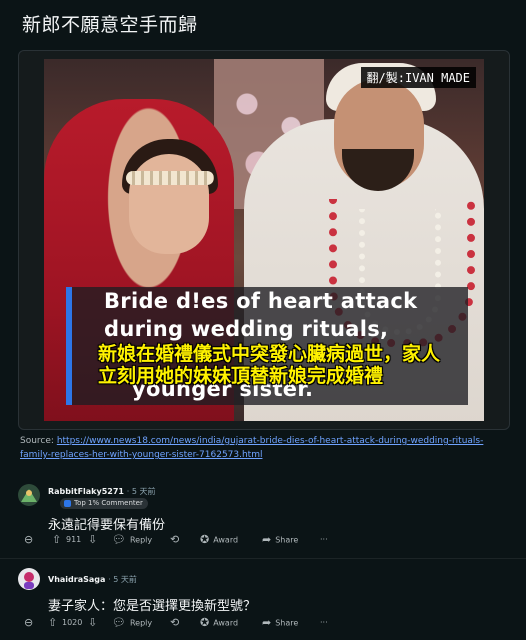  I want to click on username: VhaidraSaga, so click(76, 579).